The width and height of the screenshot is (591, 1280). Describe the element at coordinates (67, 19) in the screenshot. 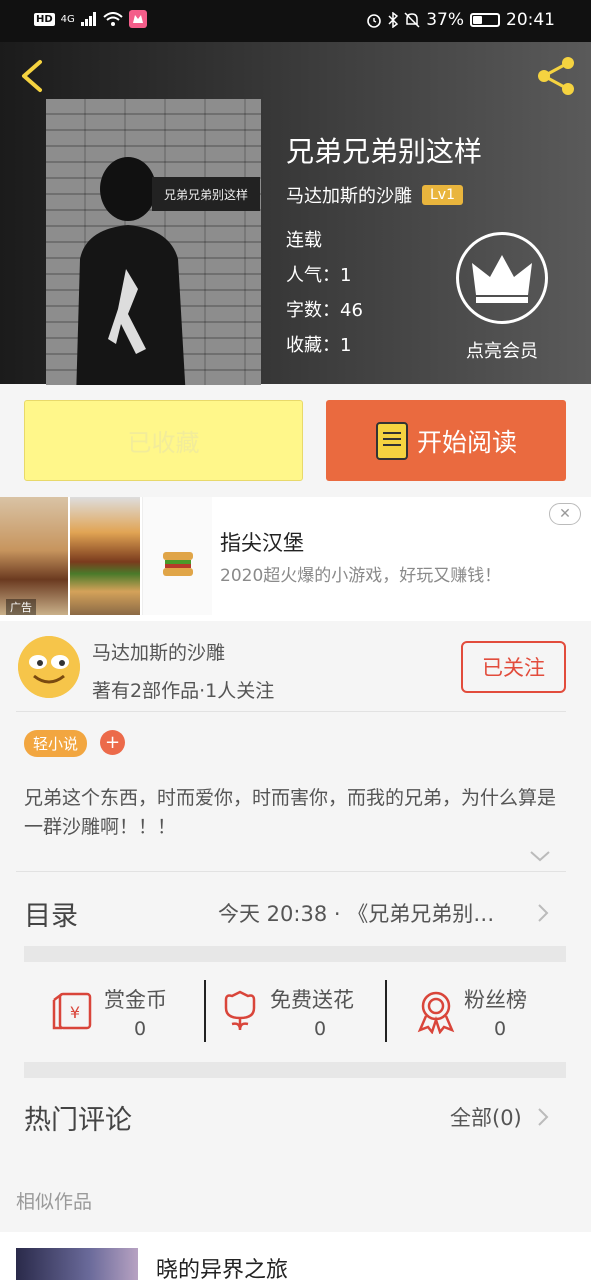

I see `network-type: 4G` at that location.